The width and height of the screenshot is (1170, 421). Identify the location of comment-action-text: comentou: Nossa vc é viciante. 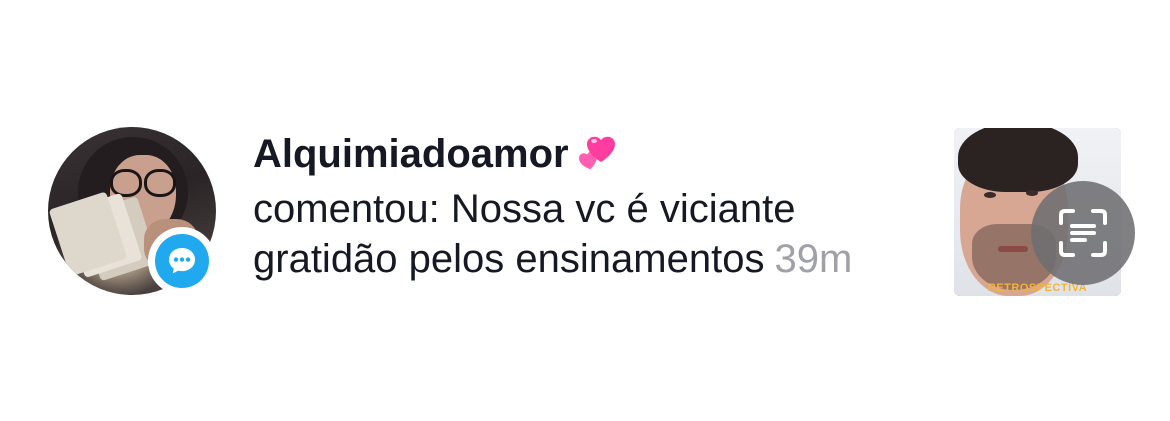
(524, 209).